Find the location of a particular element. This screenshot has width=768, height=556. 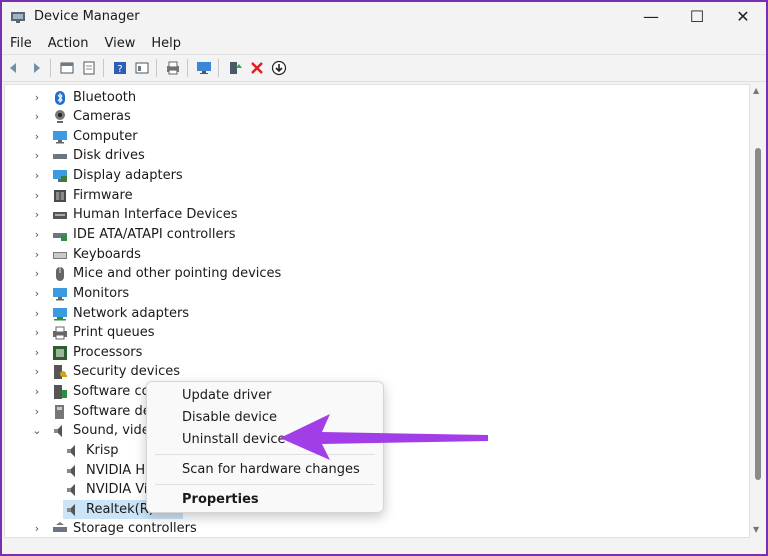

tree-item-label: Human Interface Devices is located at coordinates (155, 214).